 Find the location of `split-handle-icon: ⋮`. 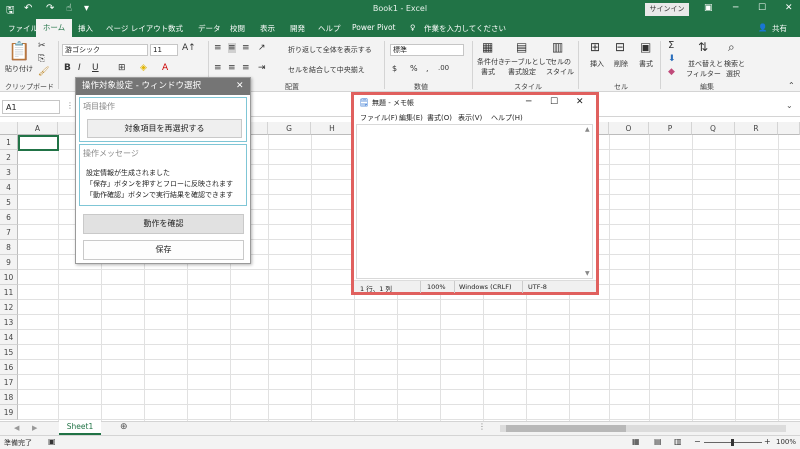

split-handle-icon: ⋮ is located at coordinates (482, 426).